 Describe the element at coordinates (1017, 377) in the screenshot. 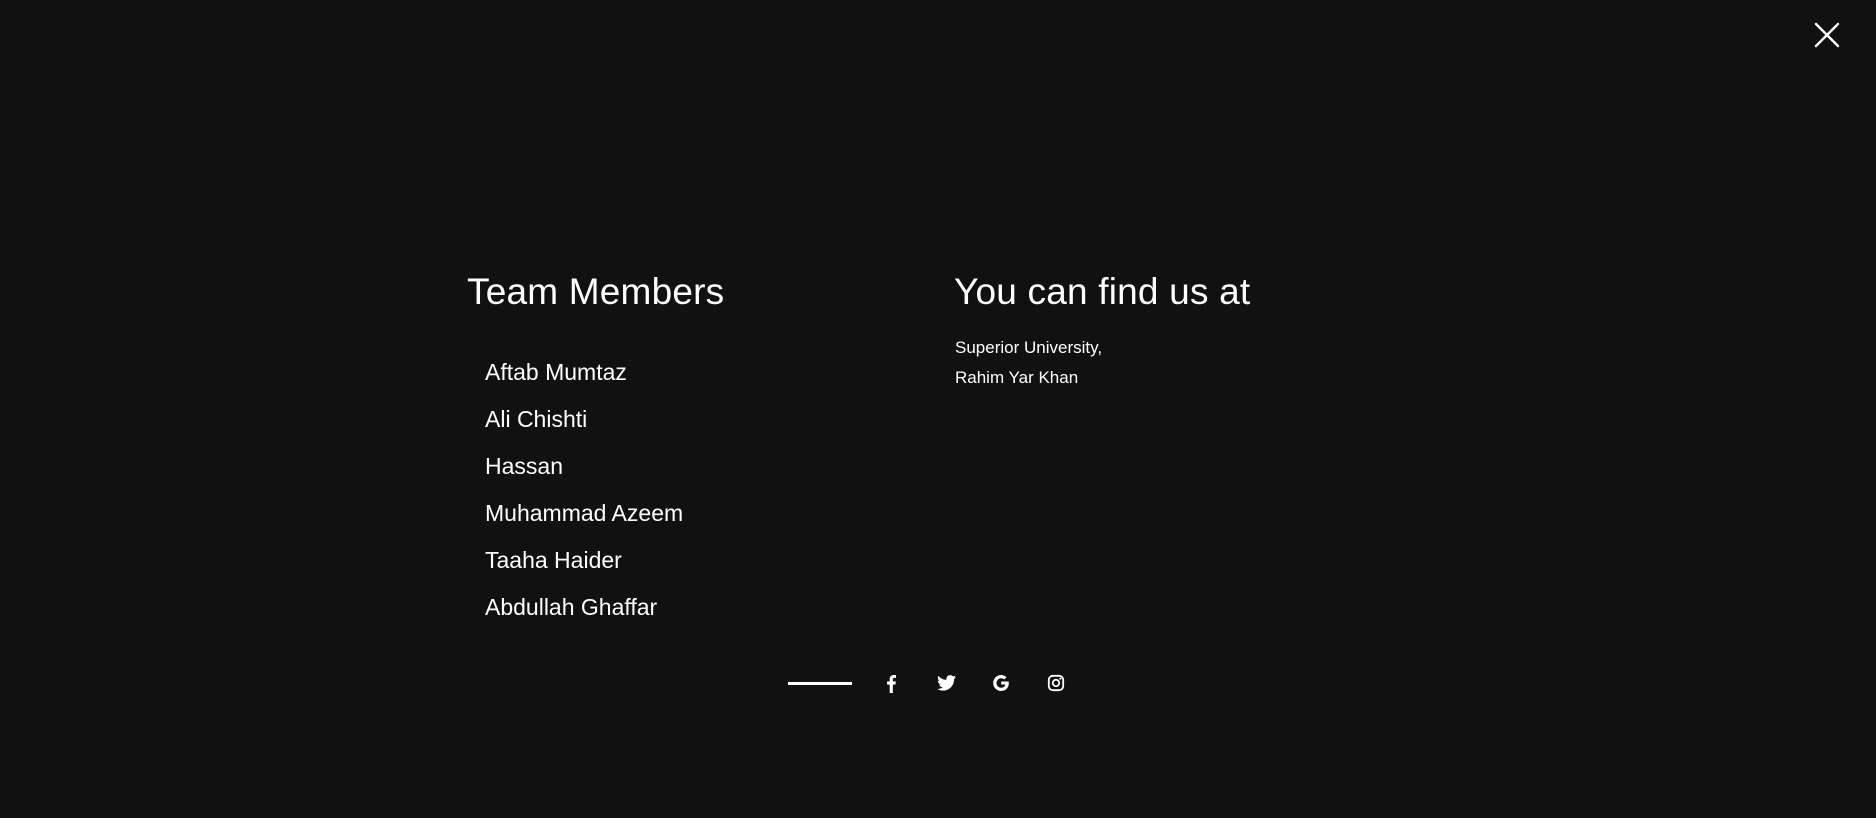

I see `address-line-2: Rahim Yar Khan` at that location.